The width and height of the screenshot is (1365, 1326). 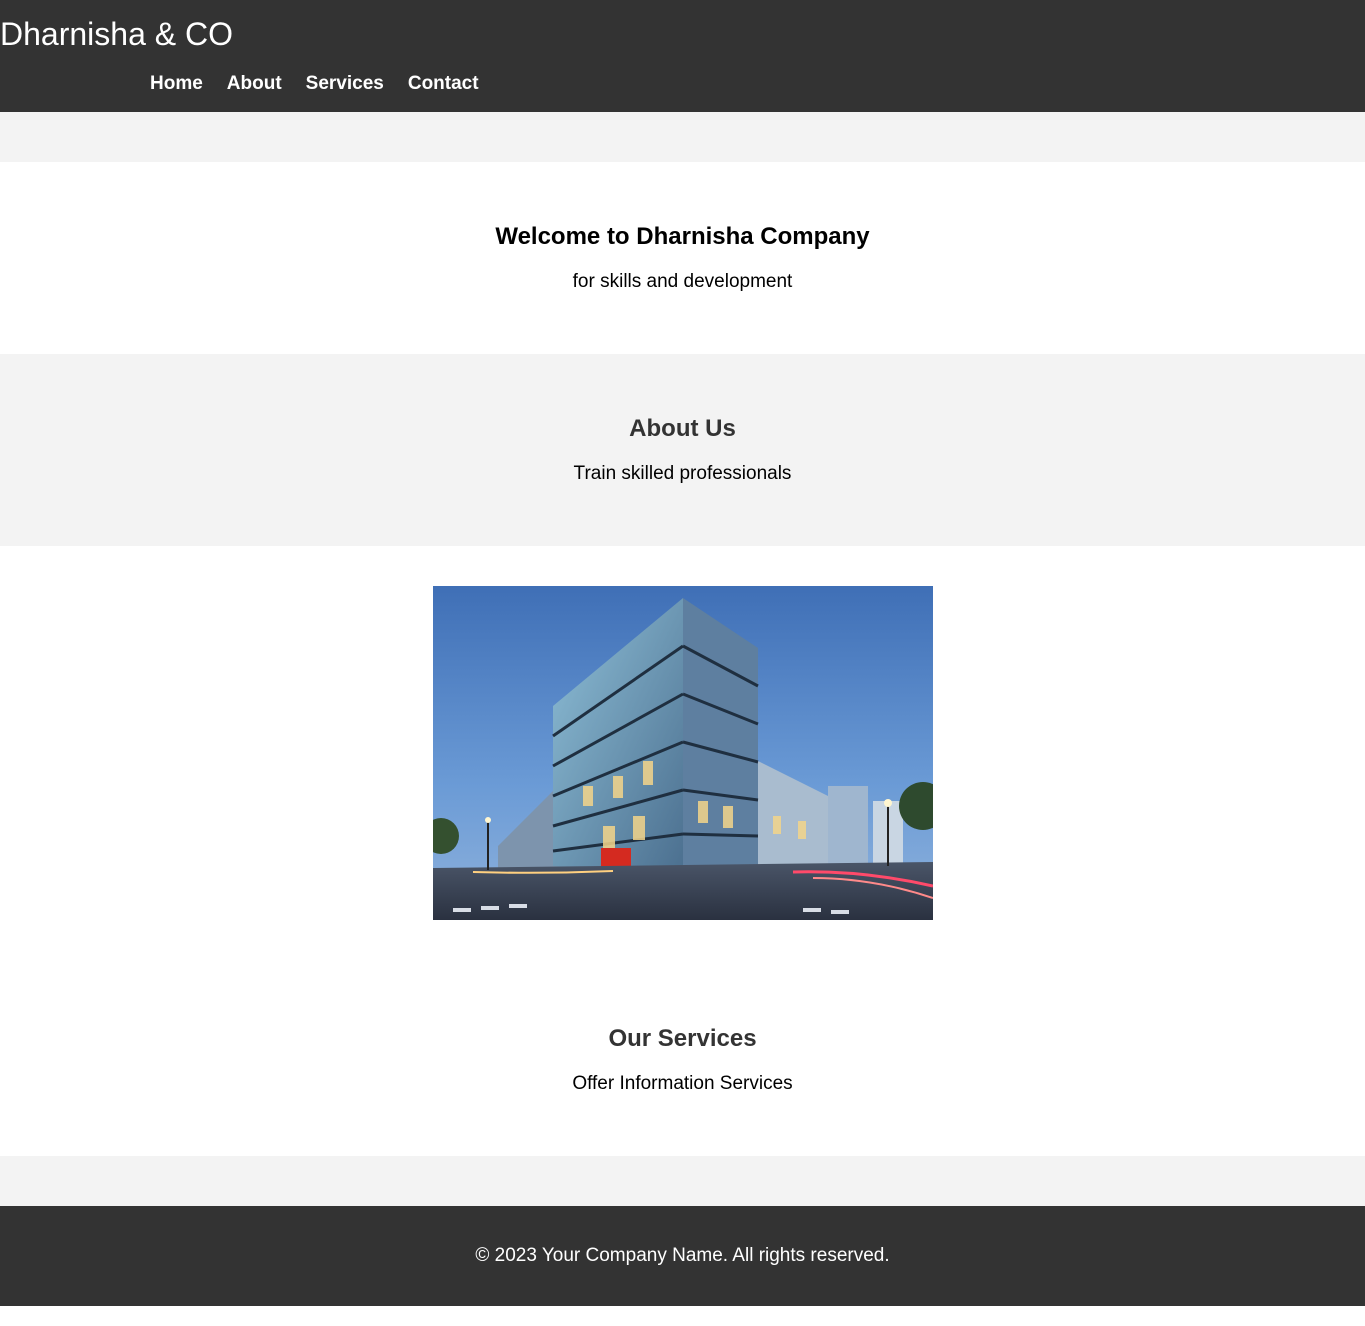 What do you see at coordinates (682, 281) in the screenshot?
I see `hero-subtitle: for skills and development` at bounding box center [682, 281].